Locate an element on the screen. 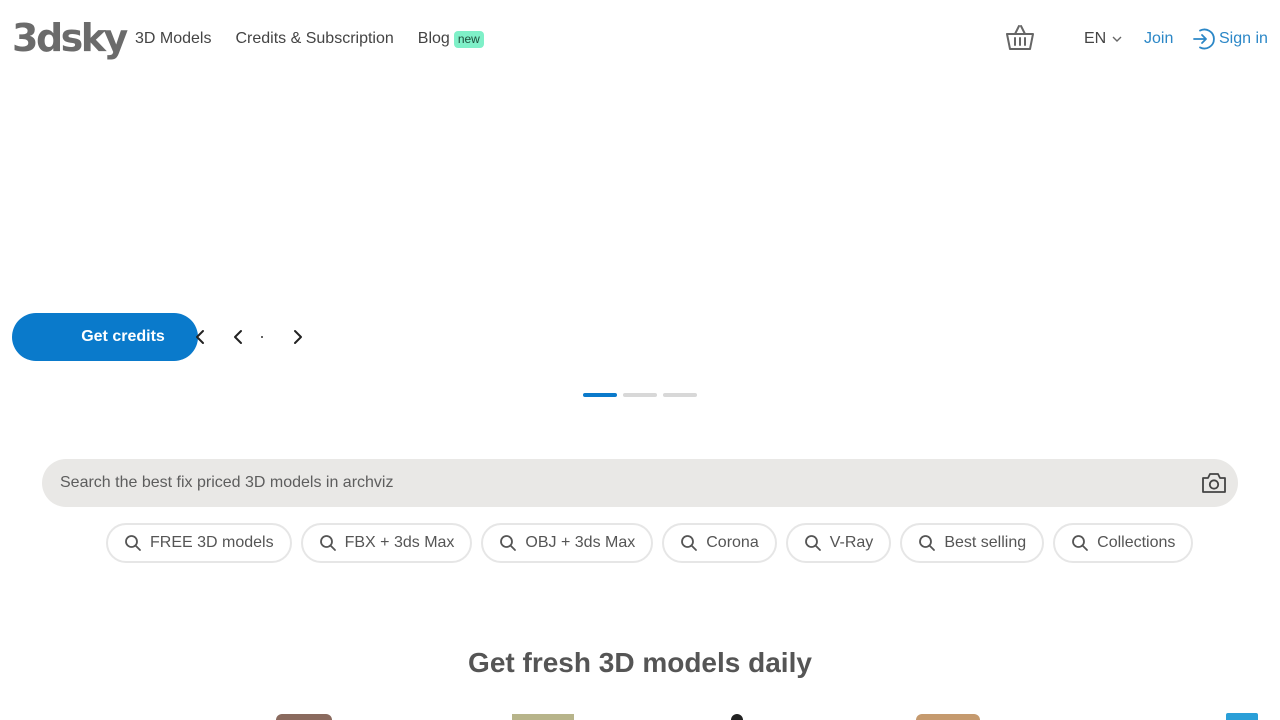 This screenshot has width=1280, height=720. search-input is located at coordinates (620, 483).